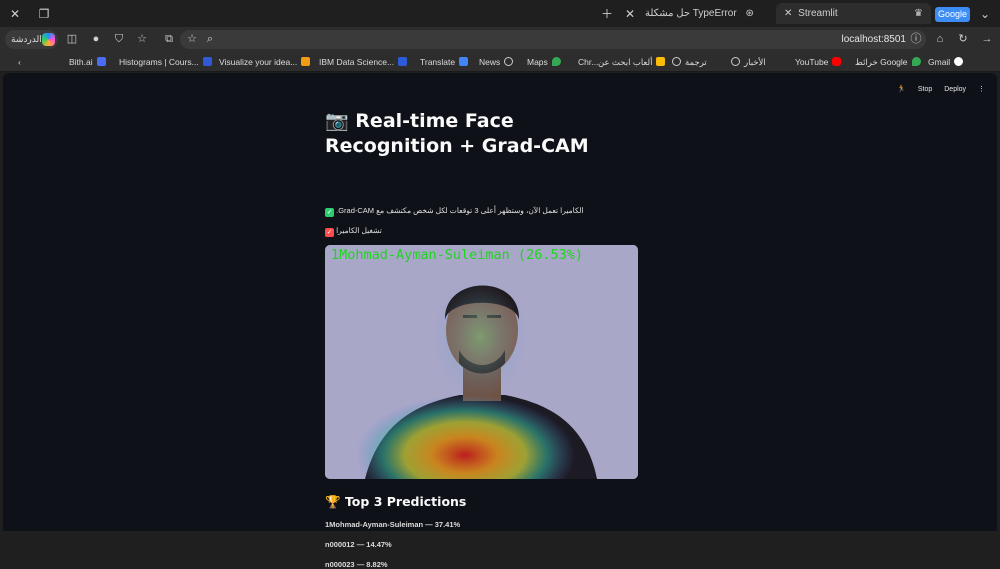  I want to click on camera-toggle: ✓ تشغيل الكاميرا, so click(353, 231).